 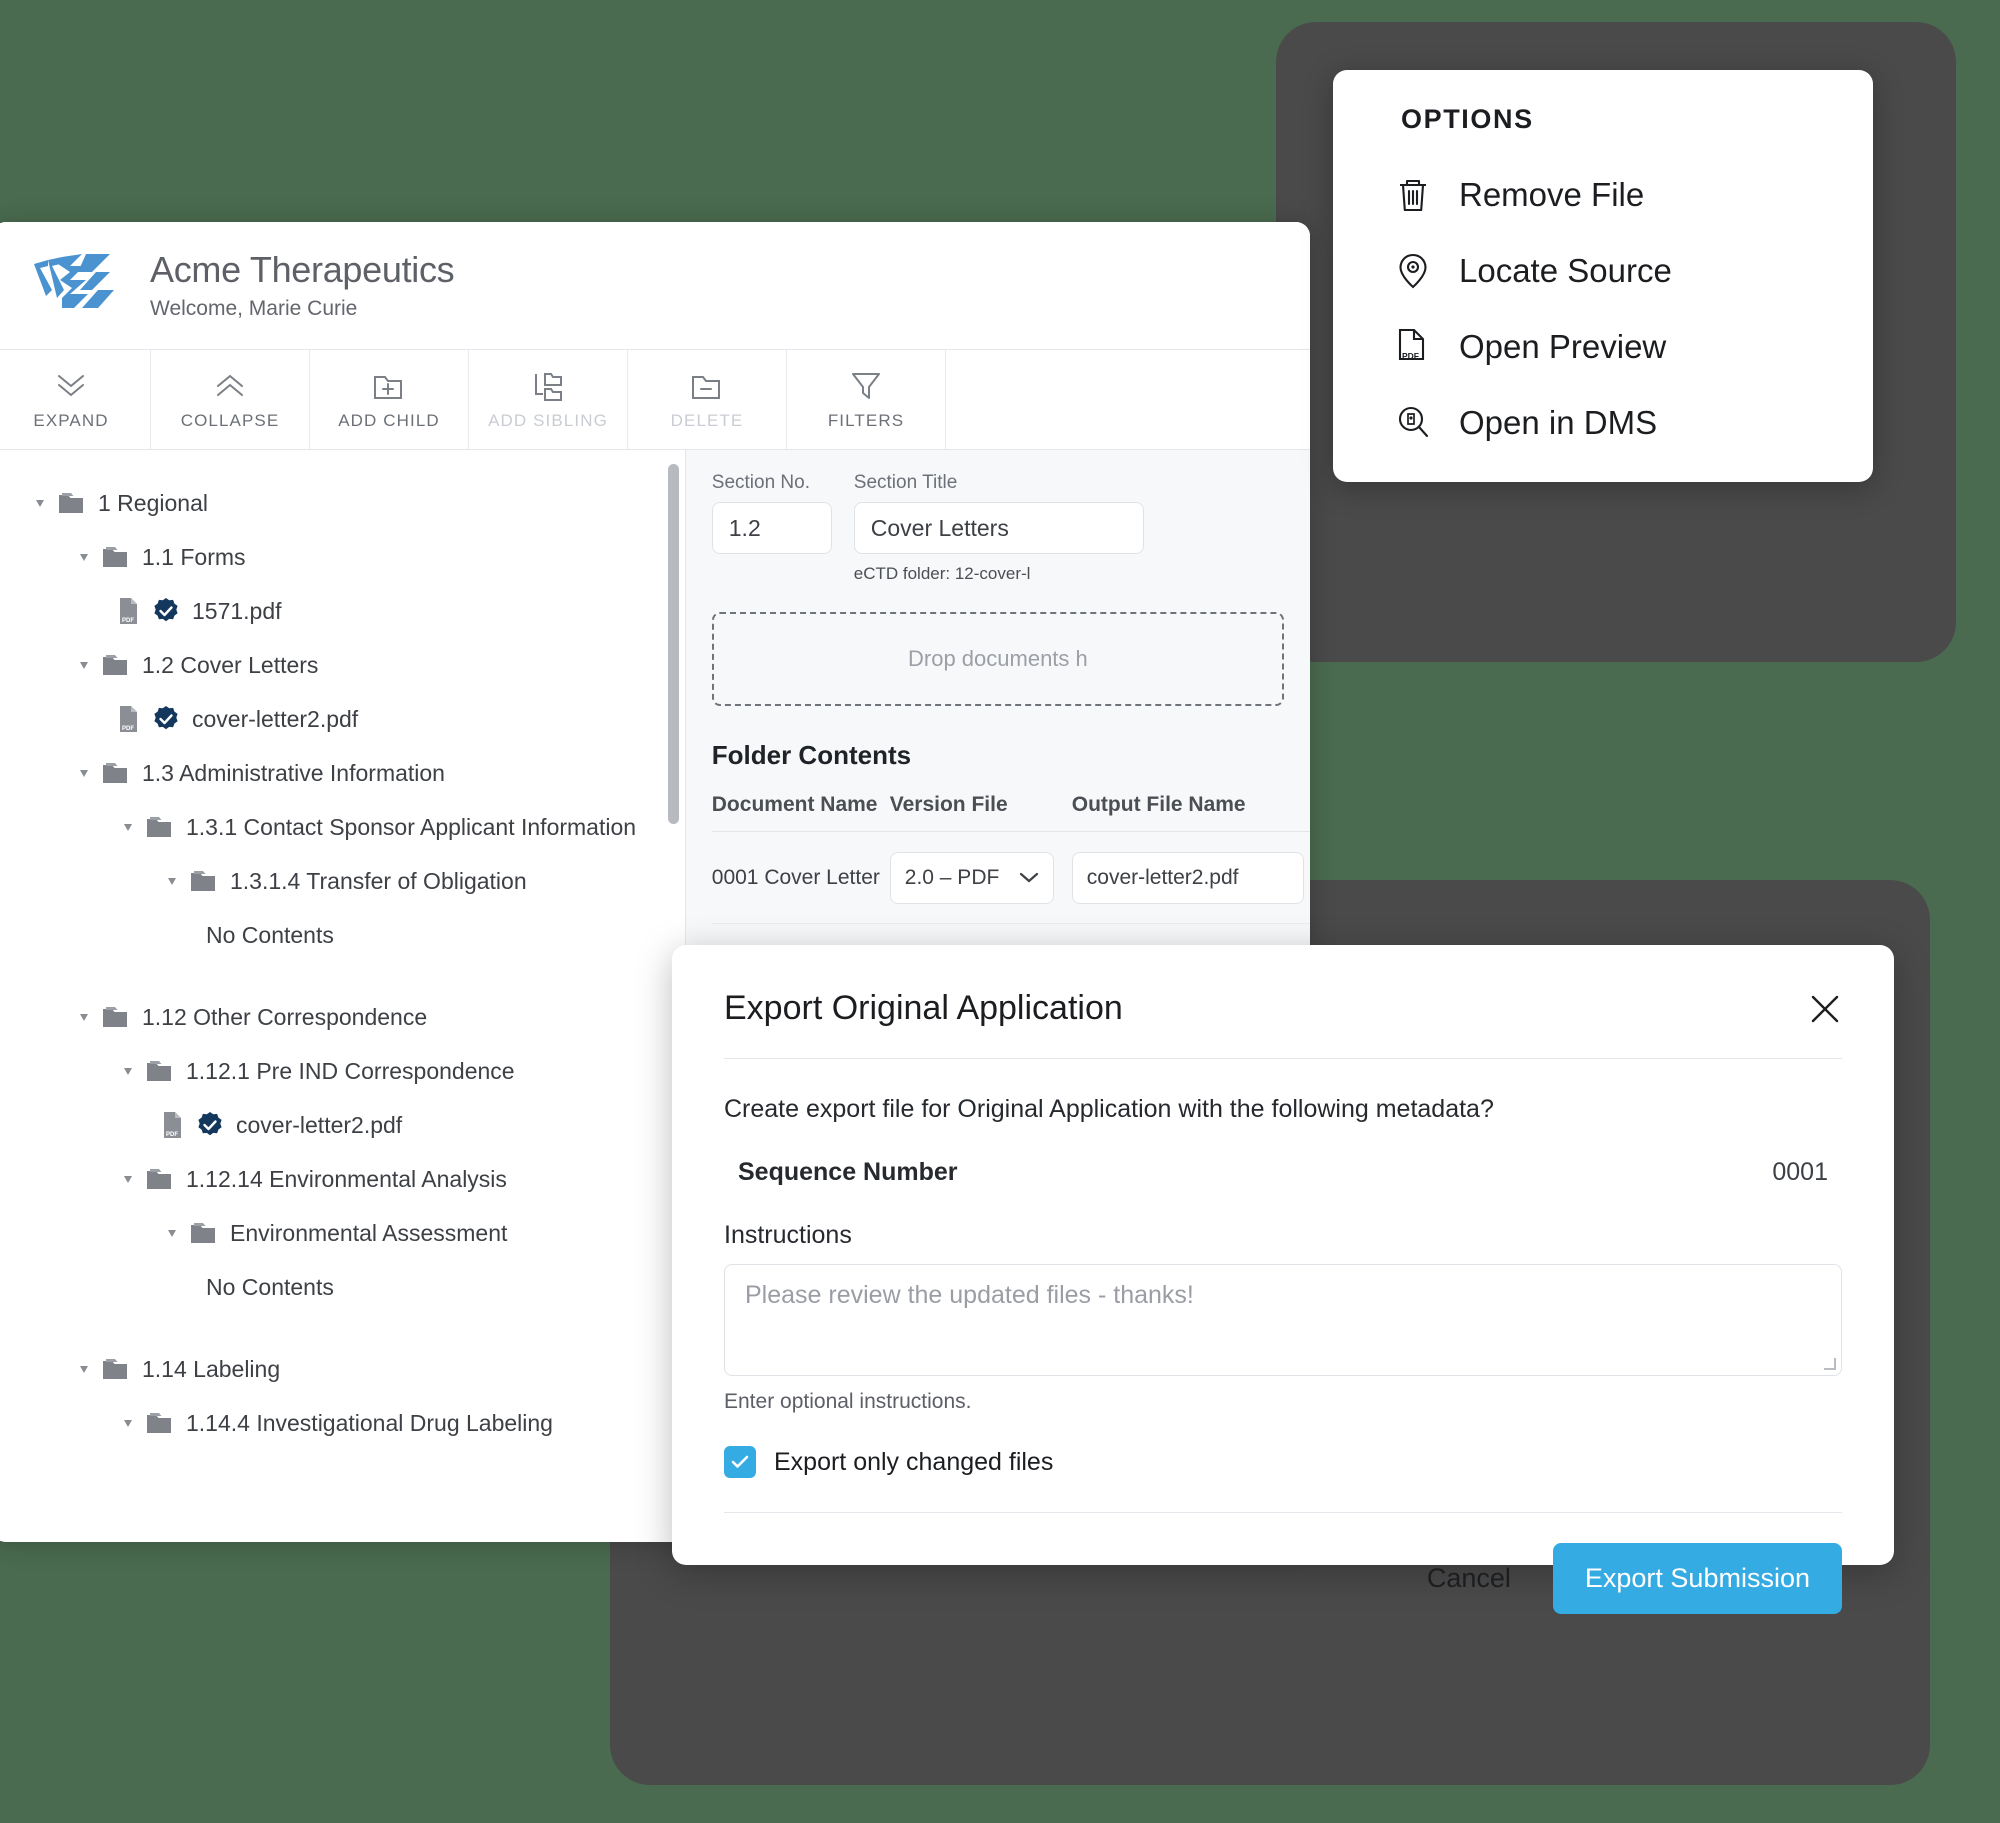 What do you see at coordinates (948, 804) in the screenshot?
I see `column-header-version-file: Version File` at bounding box center [948, 804].